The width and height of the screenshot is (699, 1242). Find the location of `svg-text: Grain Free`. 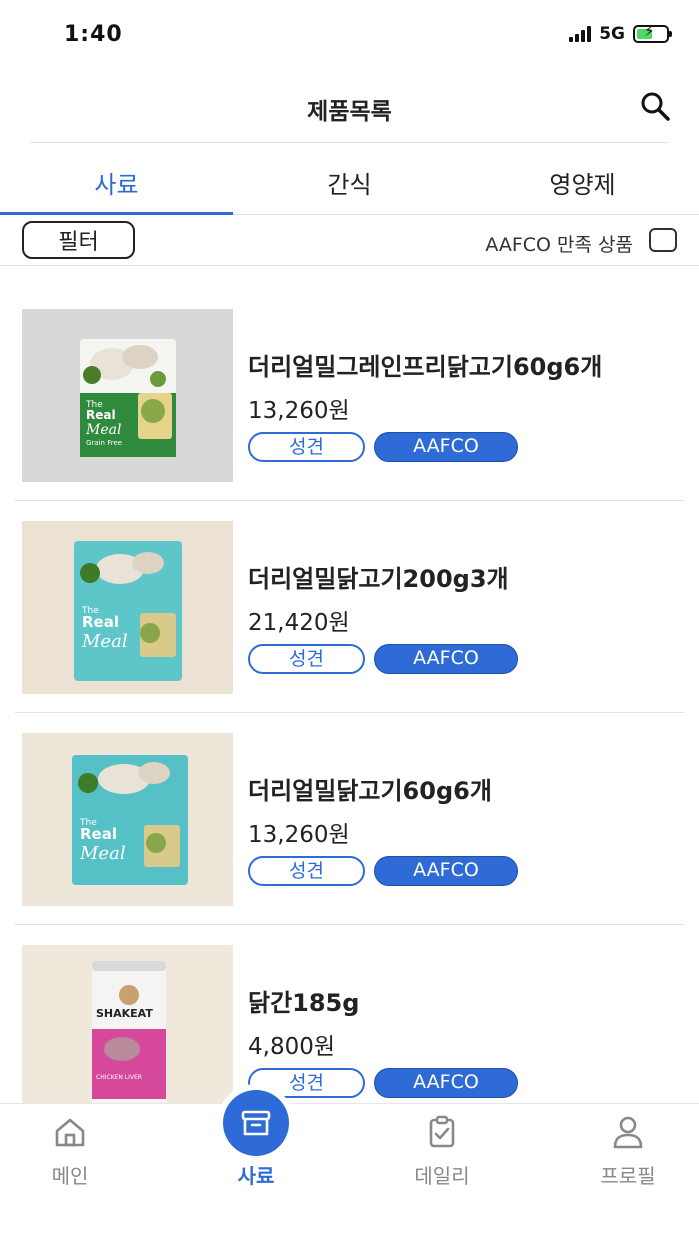

svg-text: Grain Free is located at coordinates (104, 443).